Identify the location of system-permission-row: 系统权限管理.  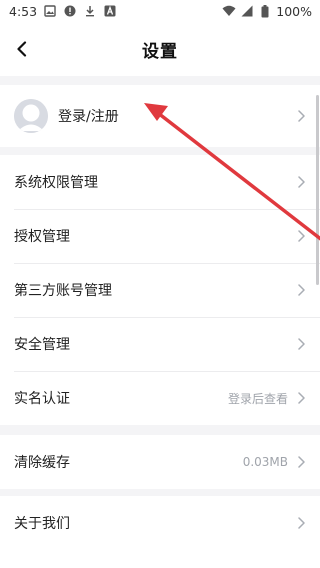
(160, 182).